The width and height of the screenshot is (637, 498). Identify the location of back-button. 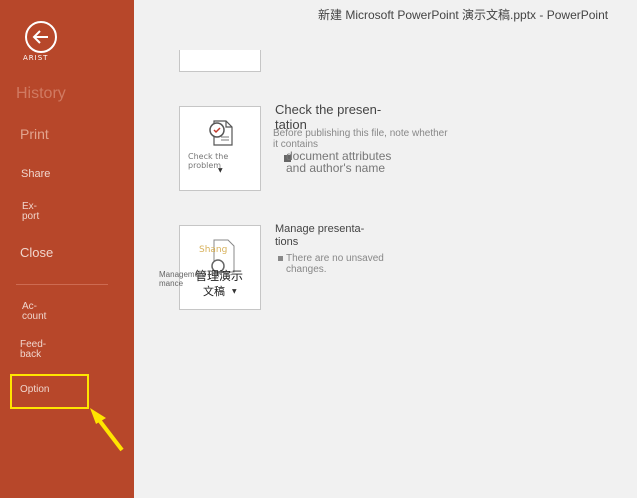
(41, 37).